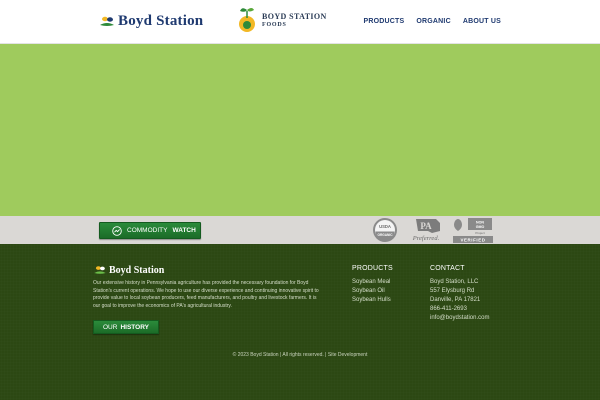 The height and width of the screenshot is (400, 600). I want to click on boyd-station-foods-logo: BOYD STATION FOODS, so click(281, 21).